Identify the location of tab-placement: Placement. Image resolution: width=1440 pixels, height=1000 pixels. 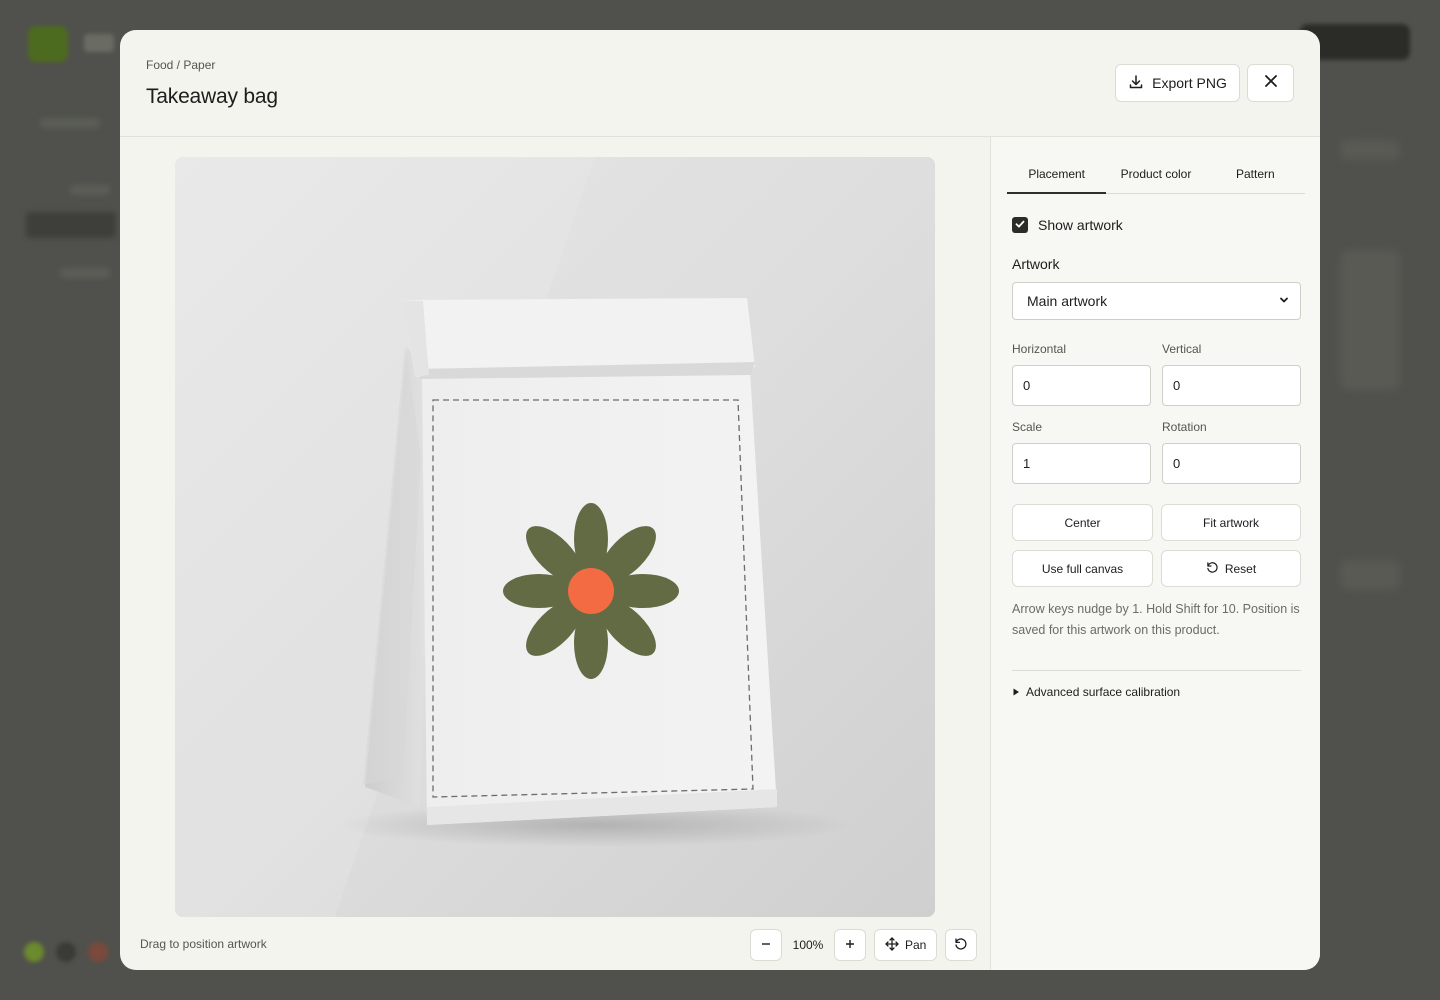
(1057, 175).